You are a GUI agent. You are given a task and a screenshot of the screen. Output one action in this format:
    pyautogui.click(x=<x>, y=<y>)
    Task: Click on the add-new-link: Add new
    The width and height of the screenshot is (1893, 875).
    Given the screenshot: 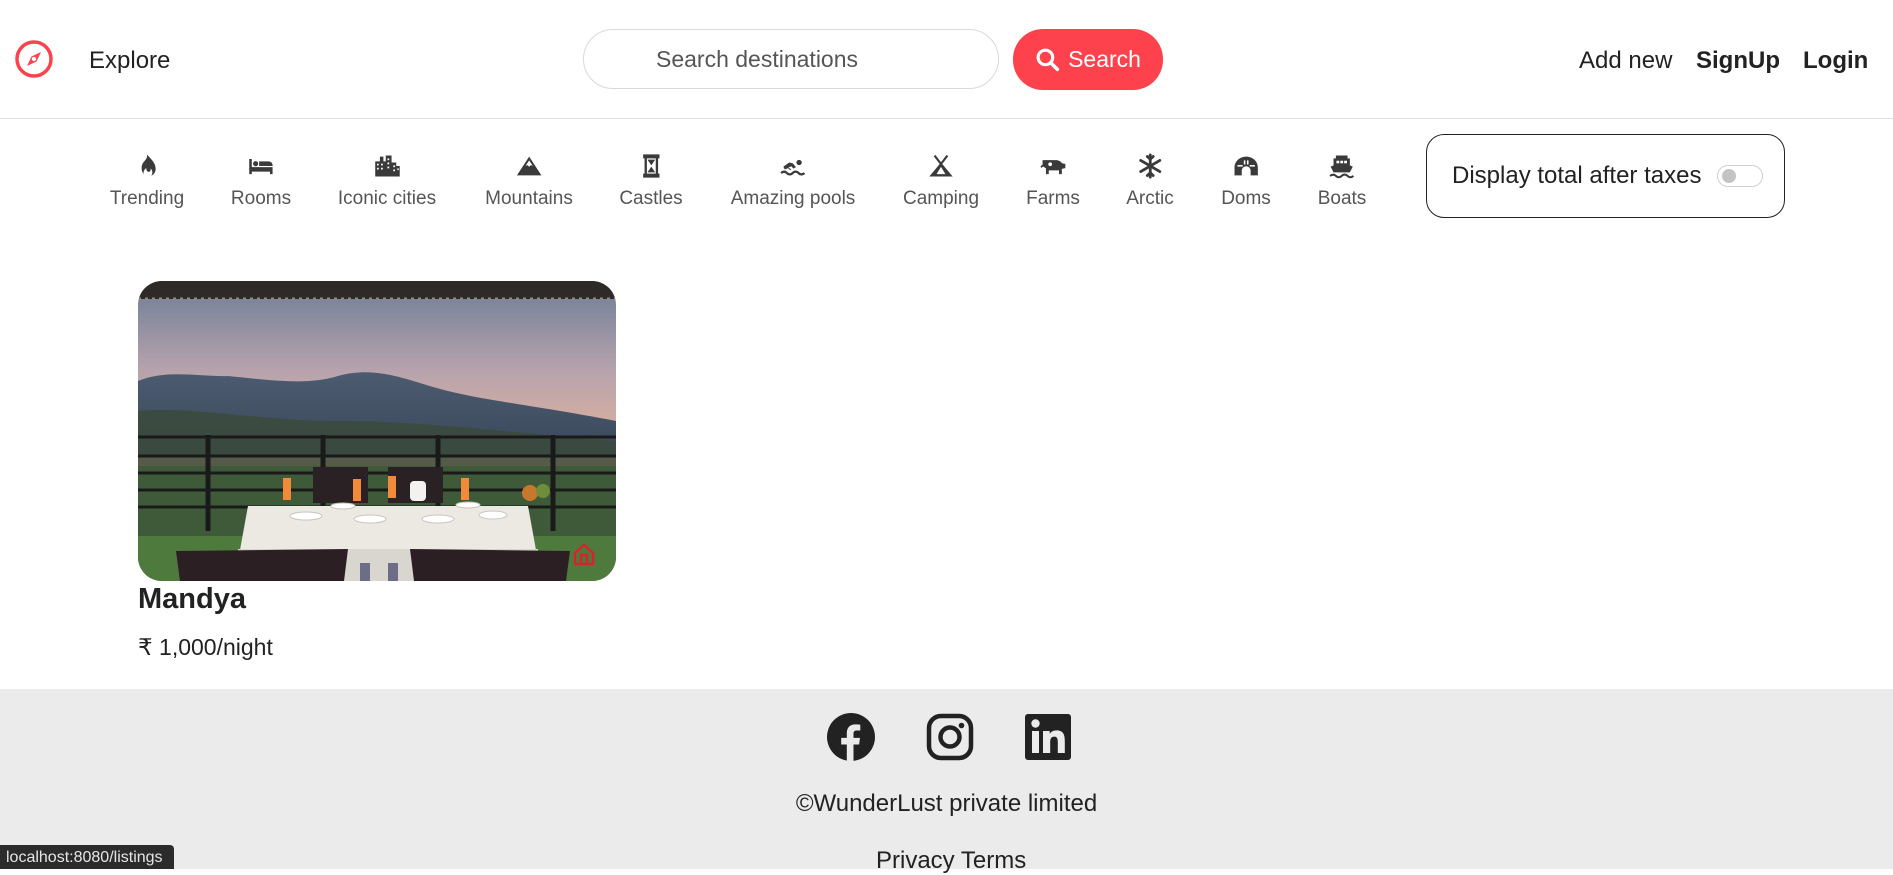 What is the action you would take?
    pyautogui.click(x=1625, y=61)
    